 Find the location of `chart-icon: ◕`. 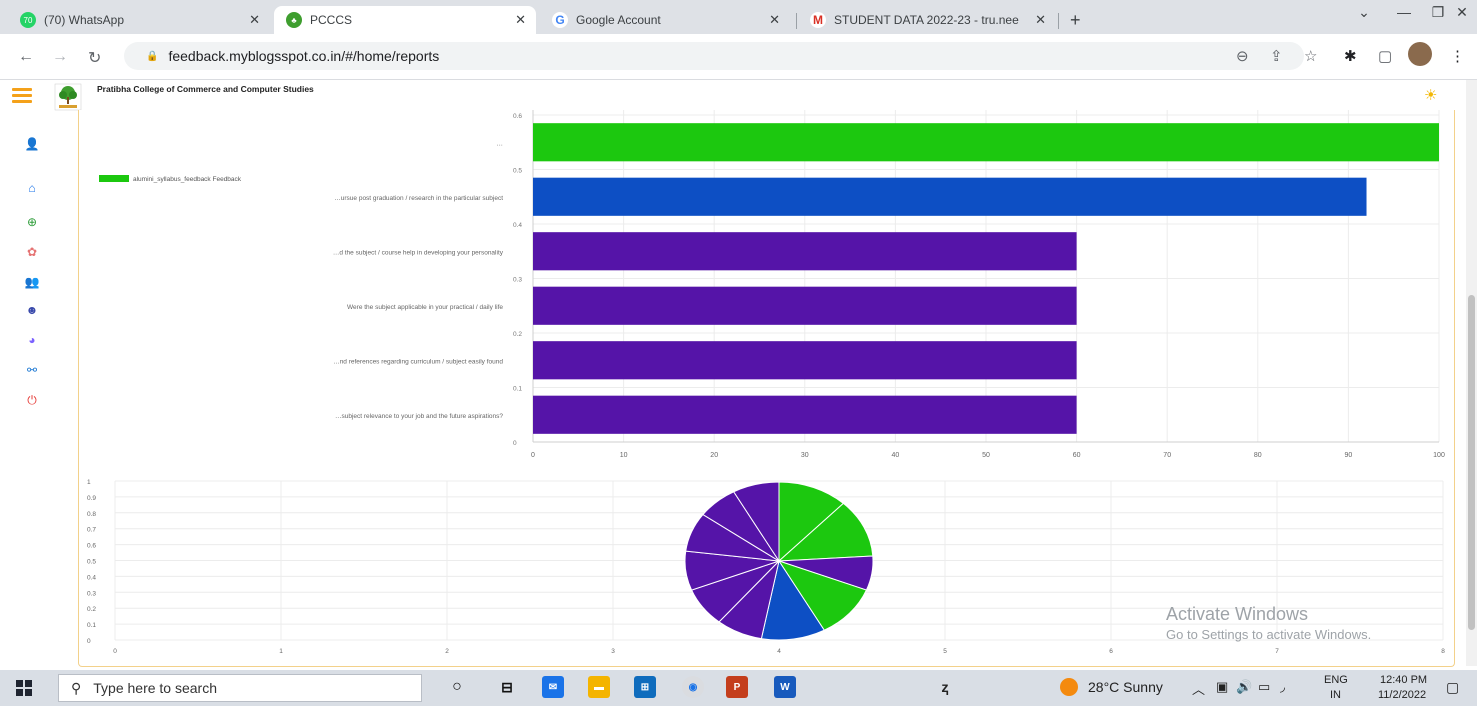

chart-icon: ◕ is located at coordinates (32, 340).